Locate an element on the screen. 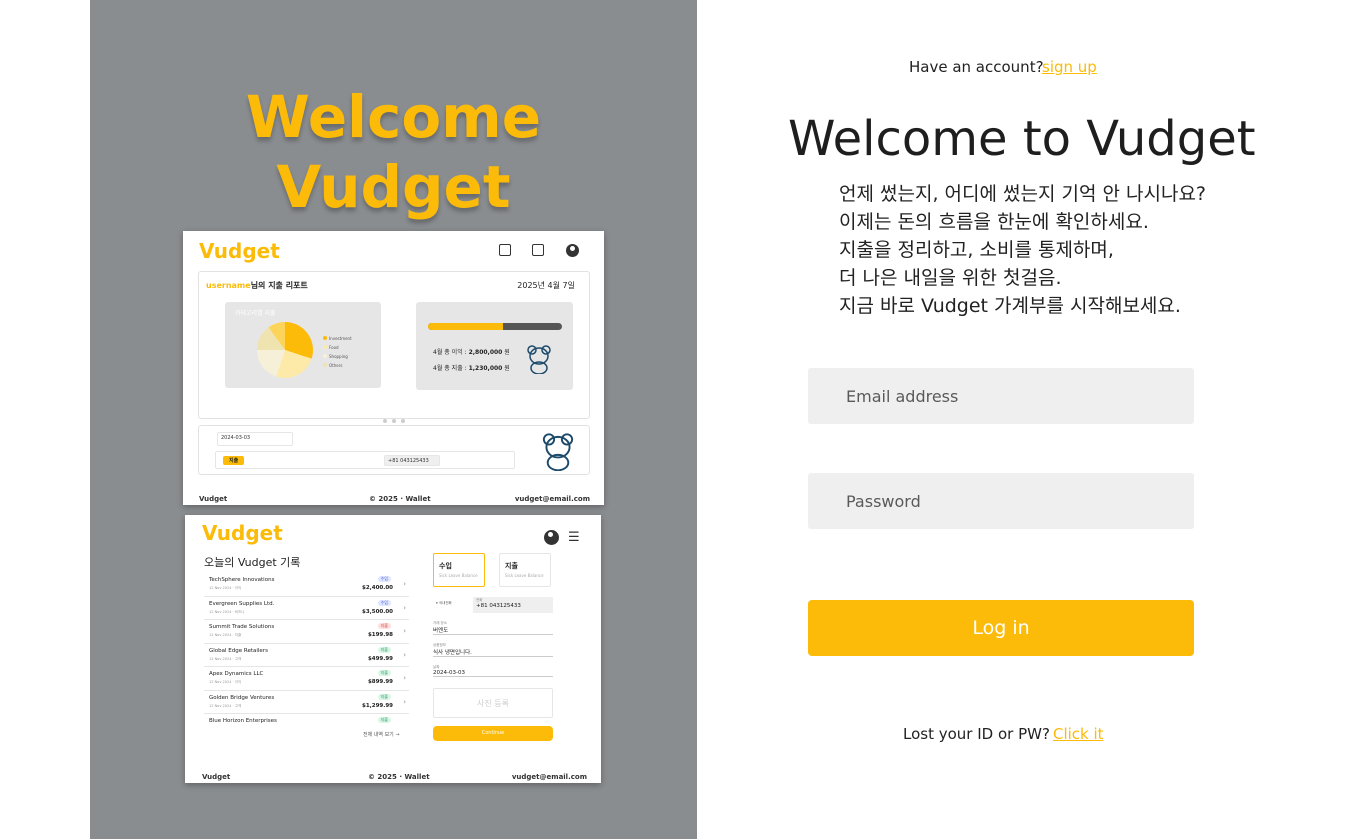 This screenshot has height=839, width=1351. records-title: 오늘의 Vudget 기록 is located at coordinates (252, 562).